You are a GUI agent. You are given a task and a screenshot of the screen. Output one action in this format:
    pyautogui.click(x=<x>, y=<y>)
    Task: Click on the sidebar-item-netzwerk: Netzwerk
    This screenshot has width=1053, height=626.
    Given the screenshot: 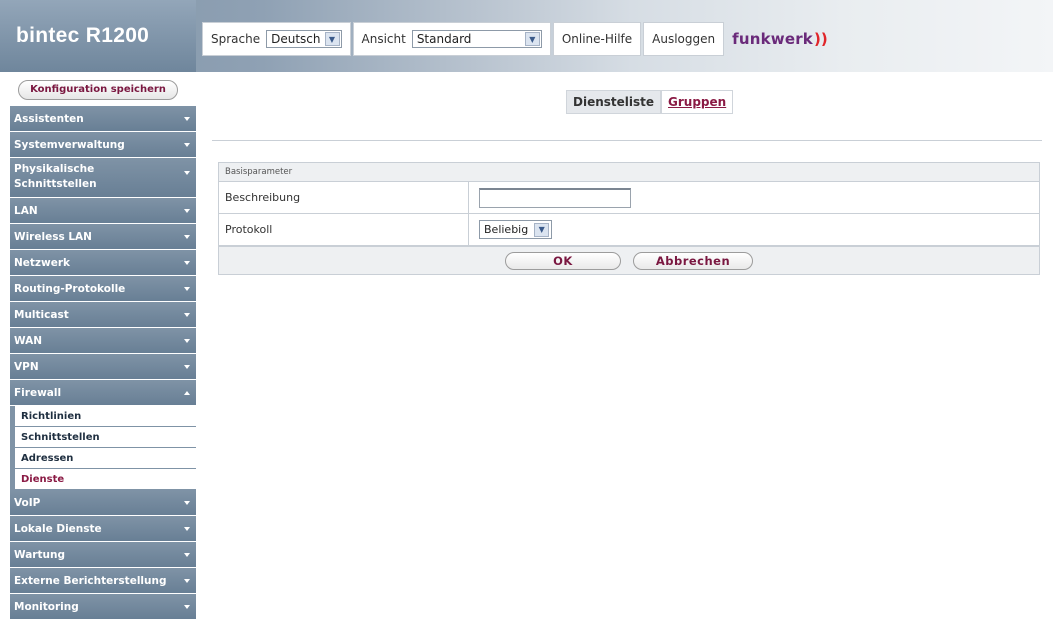 What is the action you would take?
    pyautogui.click(x=103, y=263)
    